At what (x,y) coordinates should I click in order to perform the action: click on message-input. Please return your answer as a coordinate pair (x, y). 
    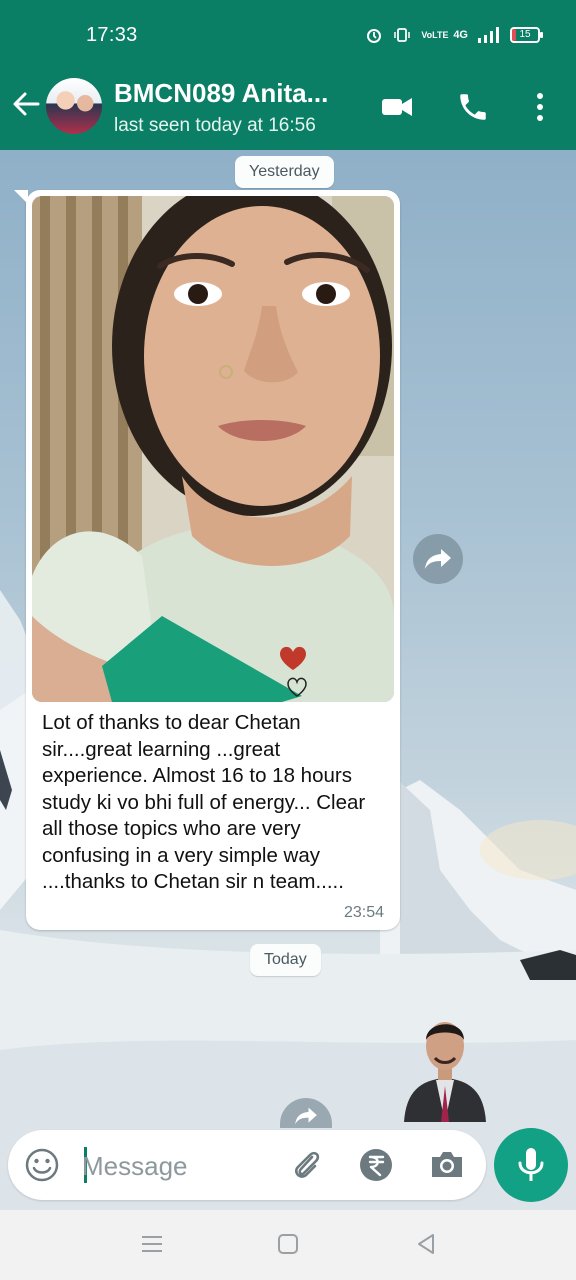
    Looking at the image, I should click on (182, 1166).